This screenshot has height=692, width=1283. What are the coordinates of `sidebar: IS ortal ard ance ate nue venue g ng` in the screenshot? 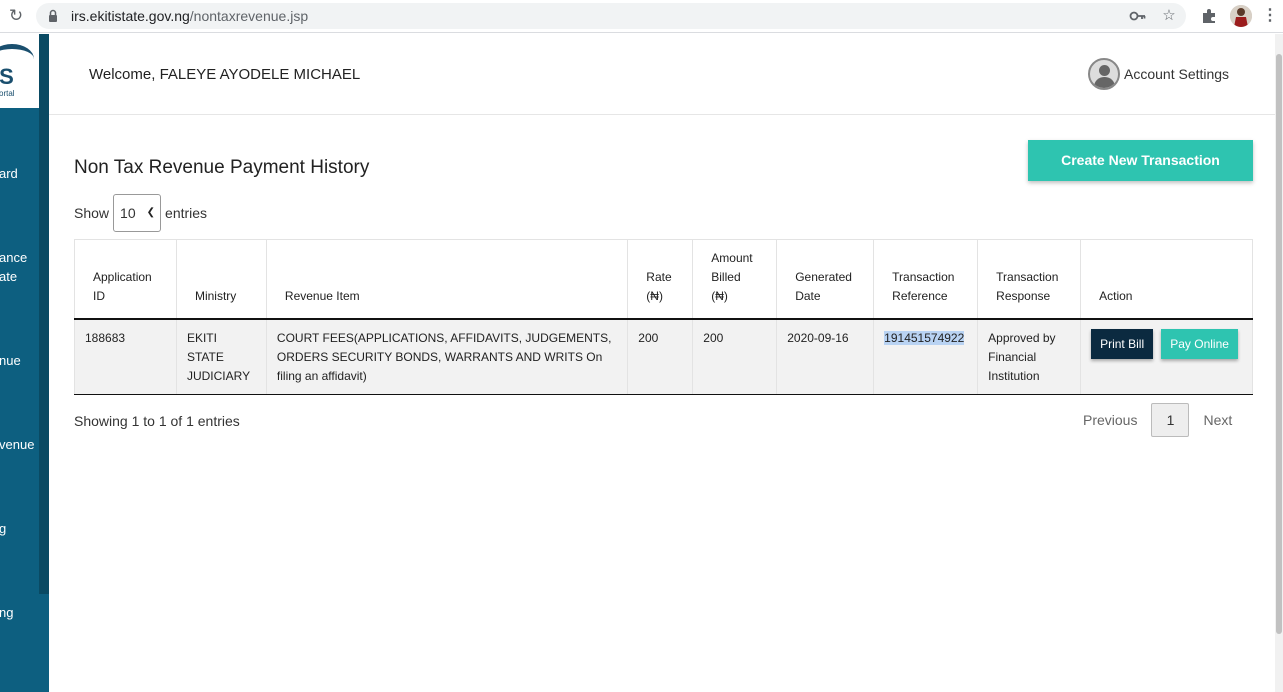 It's located at (24, 363).